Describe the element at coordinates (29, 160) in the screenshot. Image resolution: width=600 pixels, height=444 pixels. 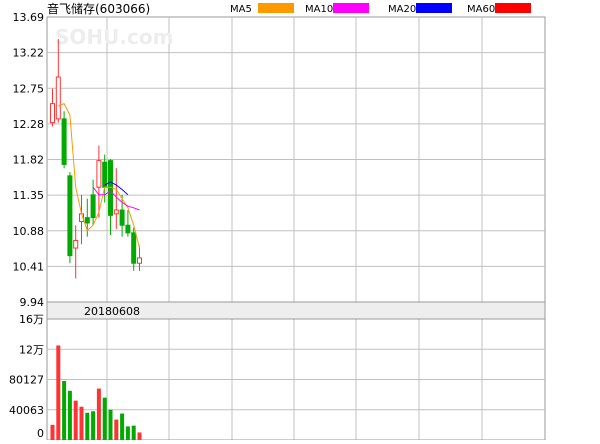
I see `price-tick-label: 11.82` at that location.